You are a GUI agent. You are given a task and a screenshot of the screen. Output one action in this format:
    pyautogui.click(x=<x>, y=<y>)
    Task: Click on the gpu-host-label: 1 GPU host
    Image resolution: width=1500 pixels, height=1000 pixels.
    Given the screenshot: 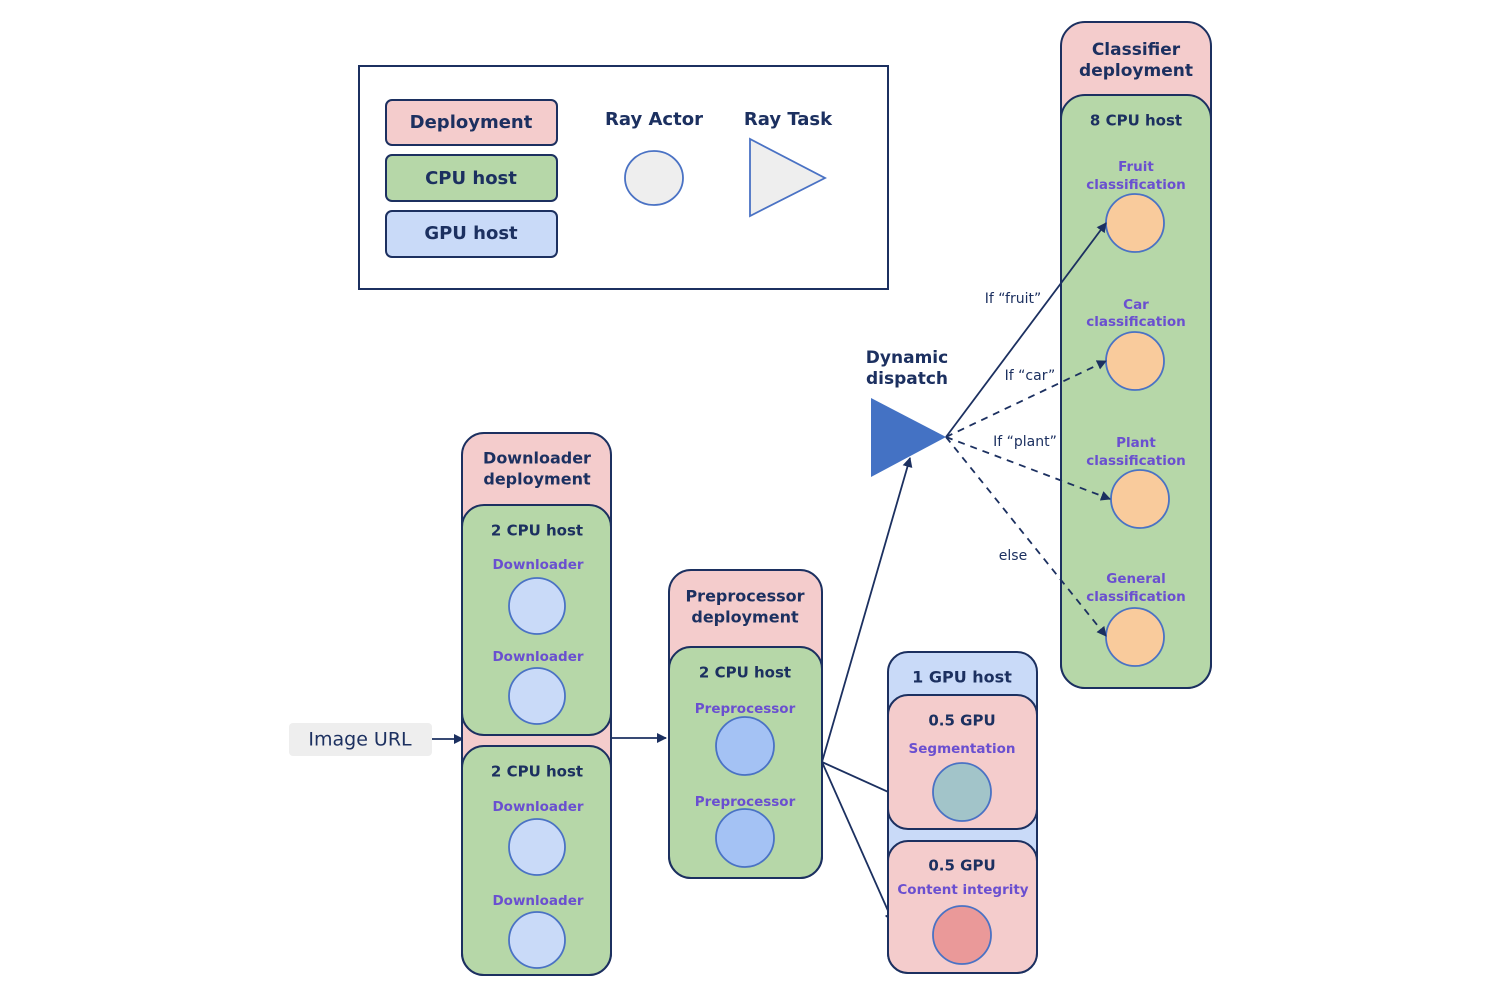 What is the action you would take?
    pyautogui.click(x=962, y=677)
    